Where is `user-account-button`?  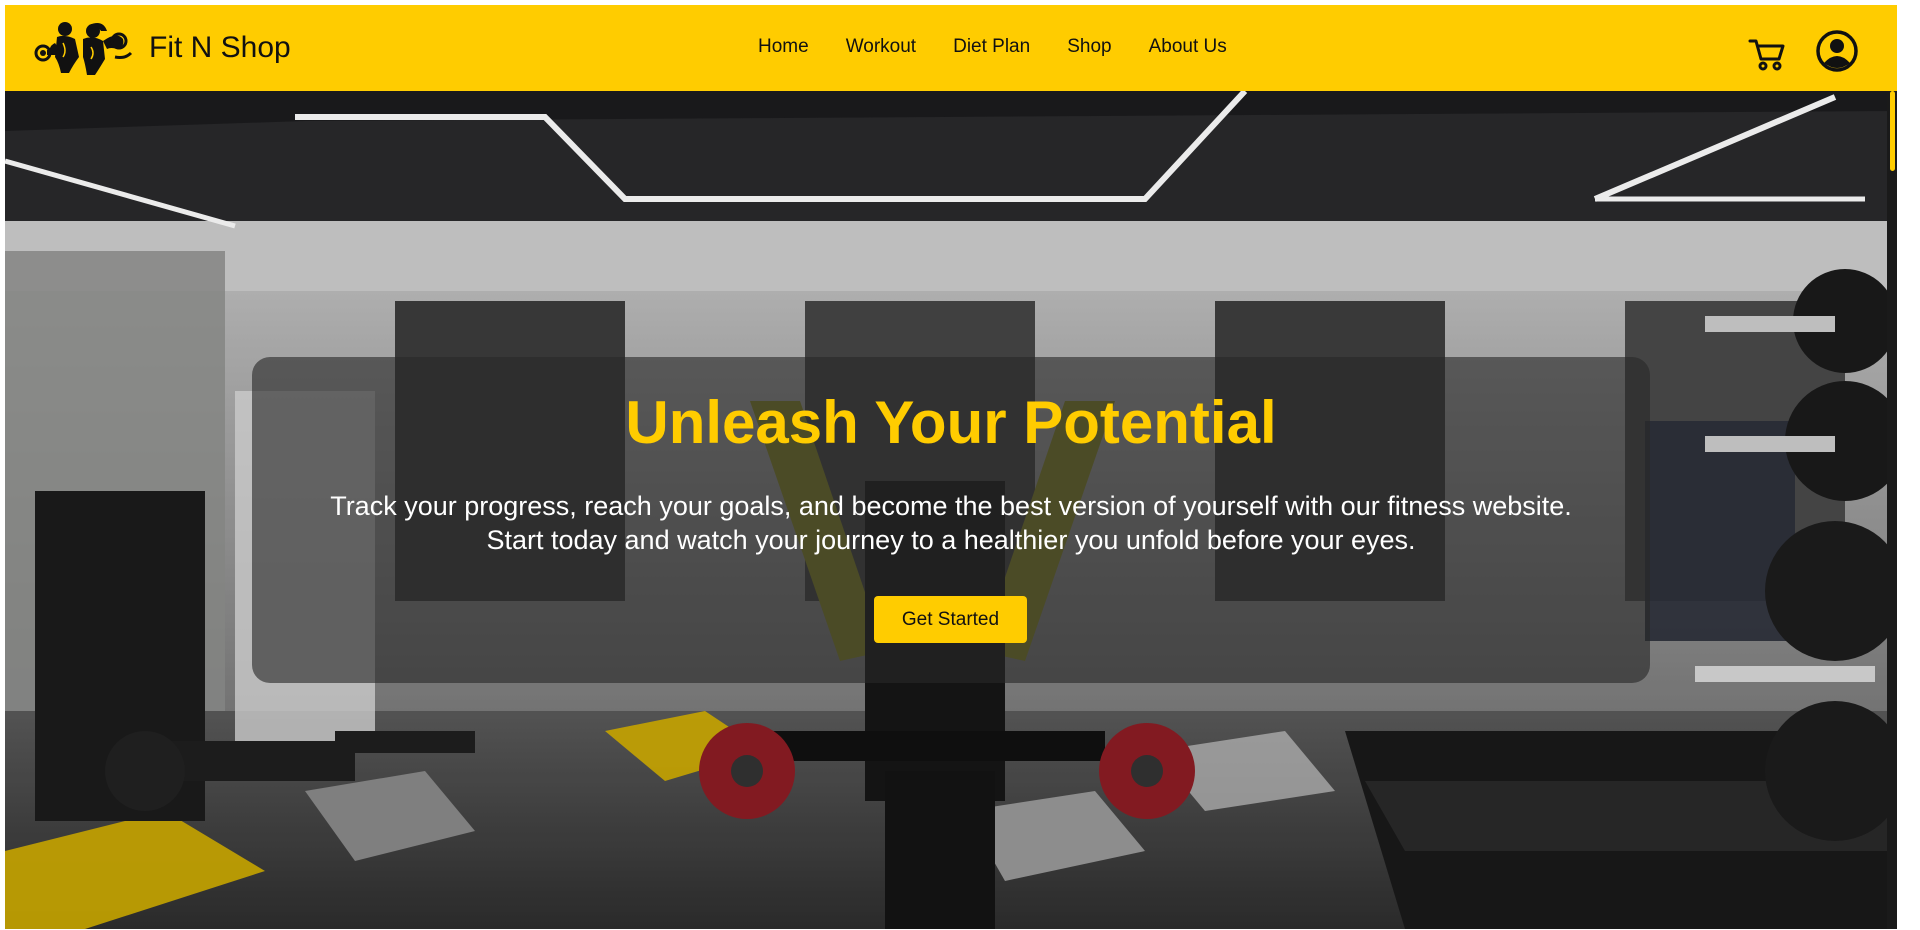 user-account-button is located at coordinates (1837, 51).